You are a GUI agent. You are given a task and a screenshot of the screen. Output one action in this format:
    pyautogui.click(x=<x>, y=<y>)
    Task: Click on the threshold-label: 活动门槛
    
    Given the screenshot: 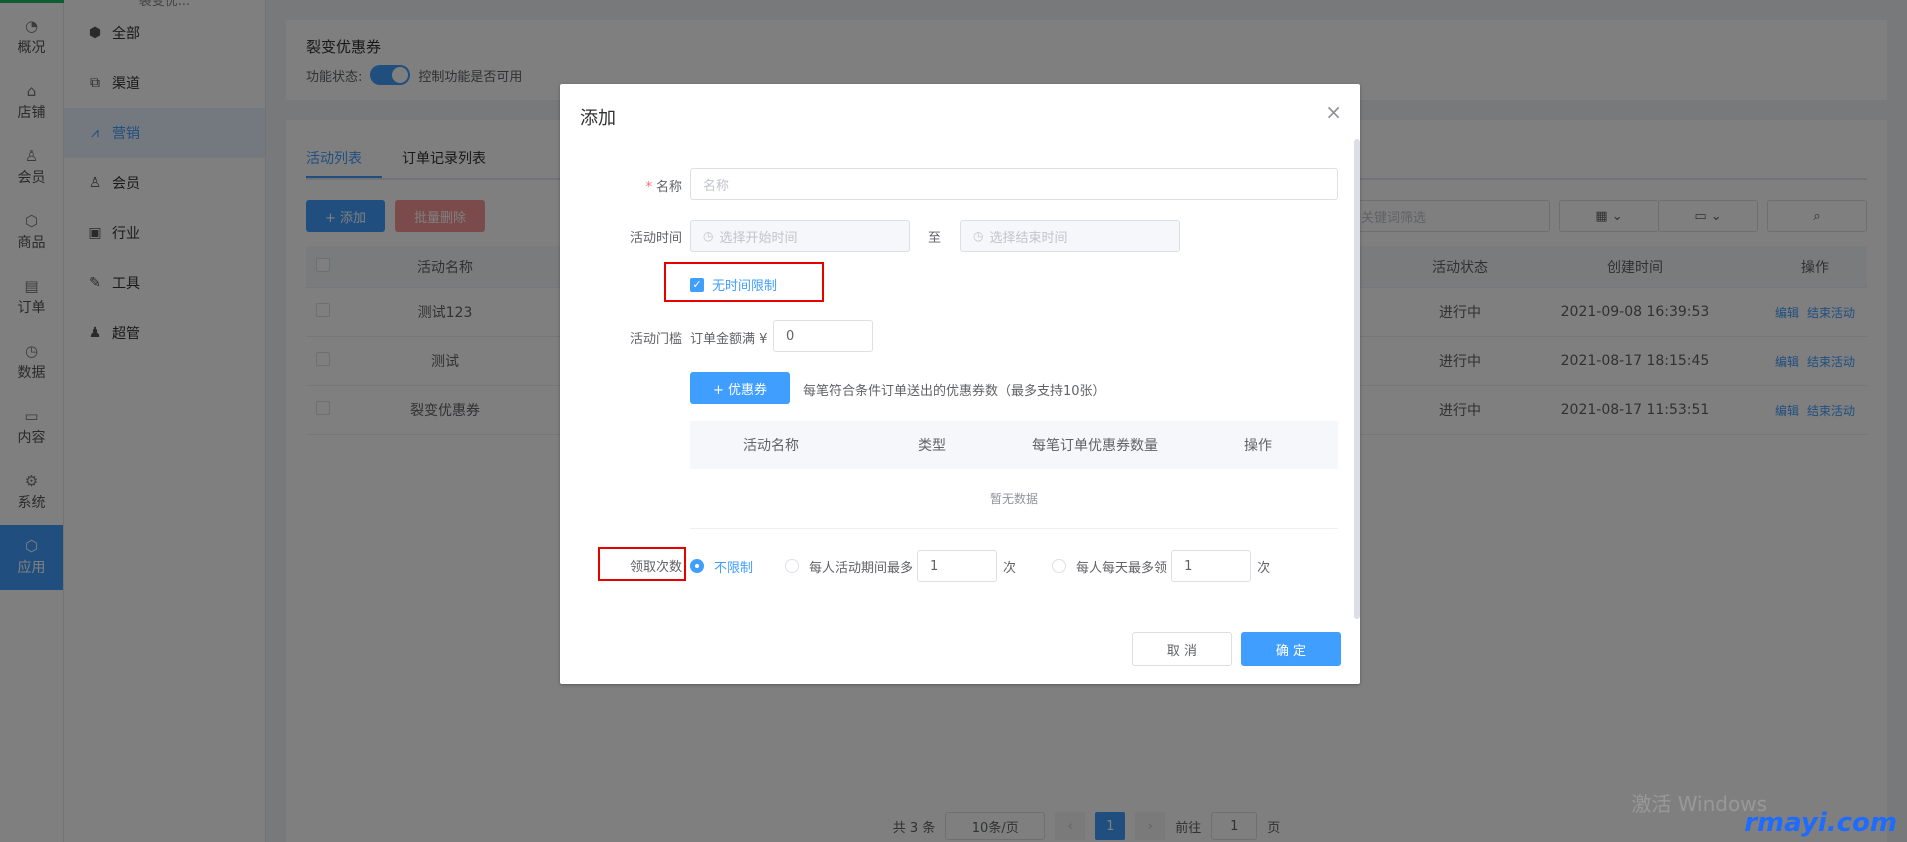 What is the action you would take?
    pyautogui.click(x=655, y=339)
    